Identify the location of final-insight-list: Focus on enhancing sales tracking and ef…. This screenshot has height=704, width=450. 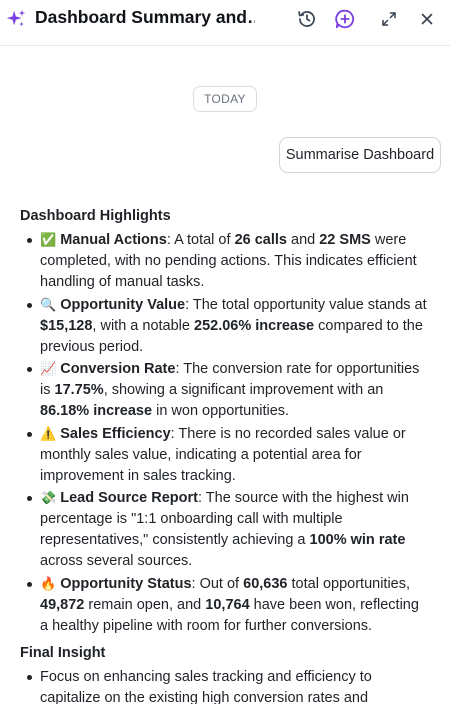
(225, 685).